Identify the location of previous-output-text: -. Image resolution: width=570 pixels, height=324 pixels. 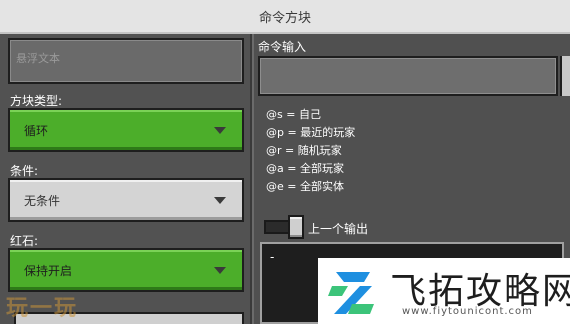
(272, 257).